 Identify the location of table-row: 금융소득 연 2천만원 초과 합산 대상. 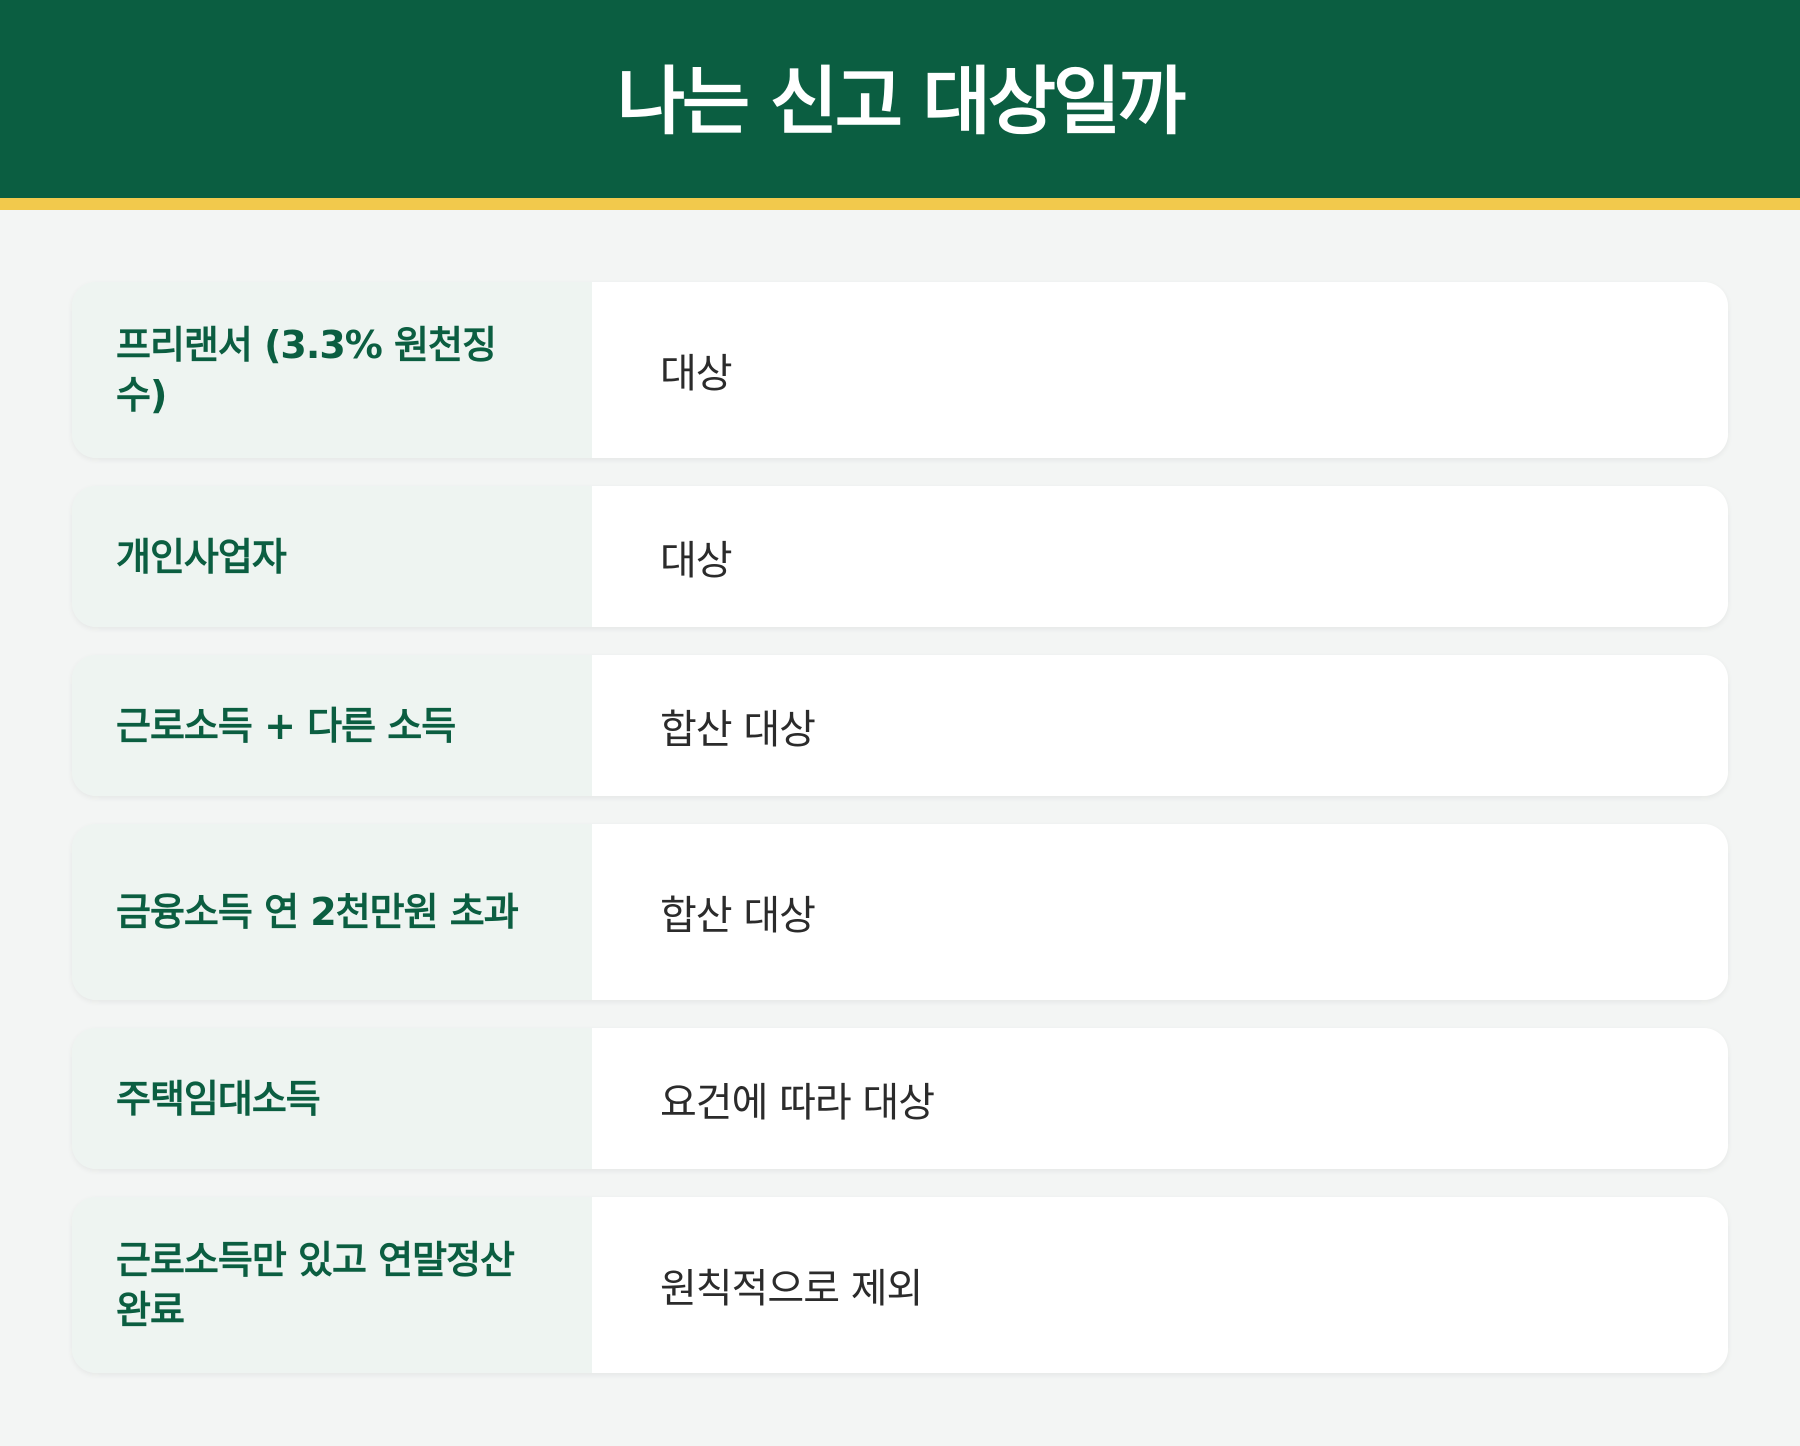
(900, 912).